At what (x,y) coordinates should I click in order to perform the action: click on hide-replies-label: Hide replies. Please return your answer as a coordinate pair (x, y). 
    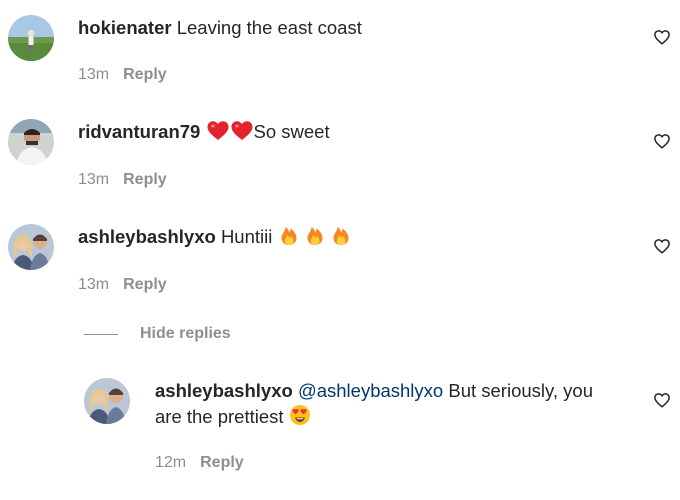
    Looking at the image, I should click on (185, 334).